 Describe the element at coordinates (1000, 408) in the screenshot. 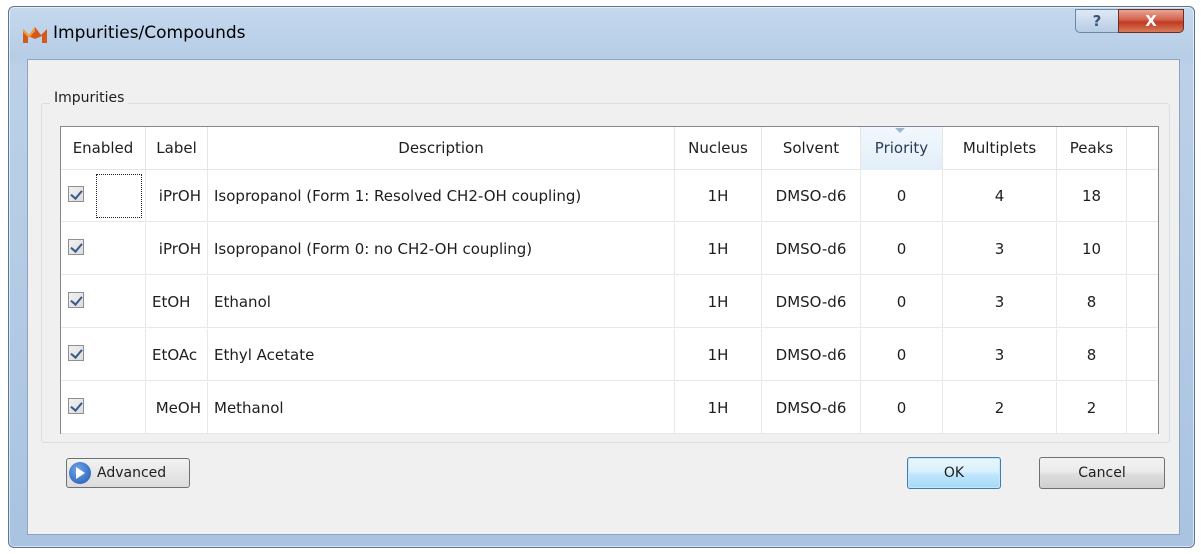

I see `multiplets-cell: 2` at that location.